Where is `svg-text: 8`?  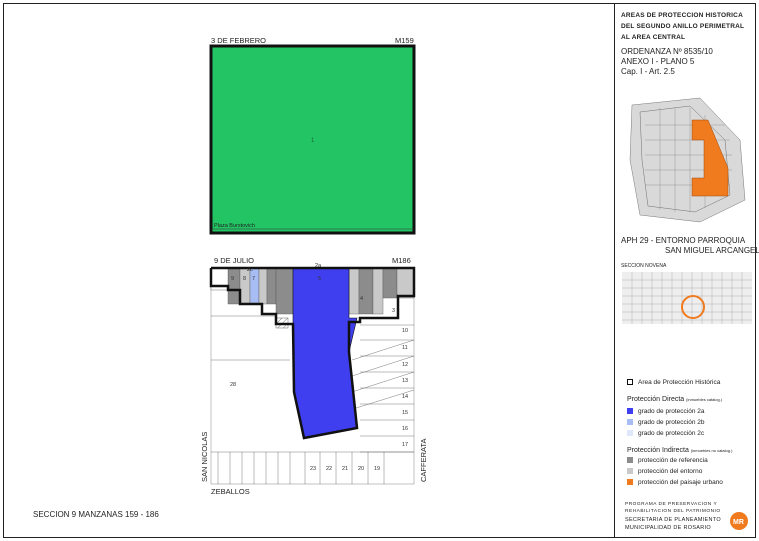 svg-text: 8 is located at coordinates (244, 279).